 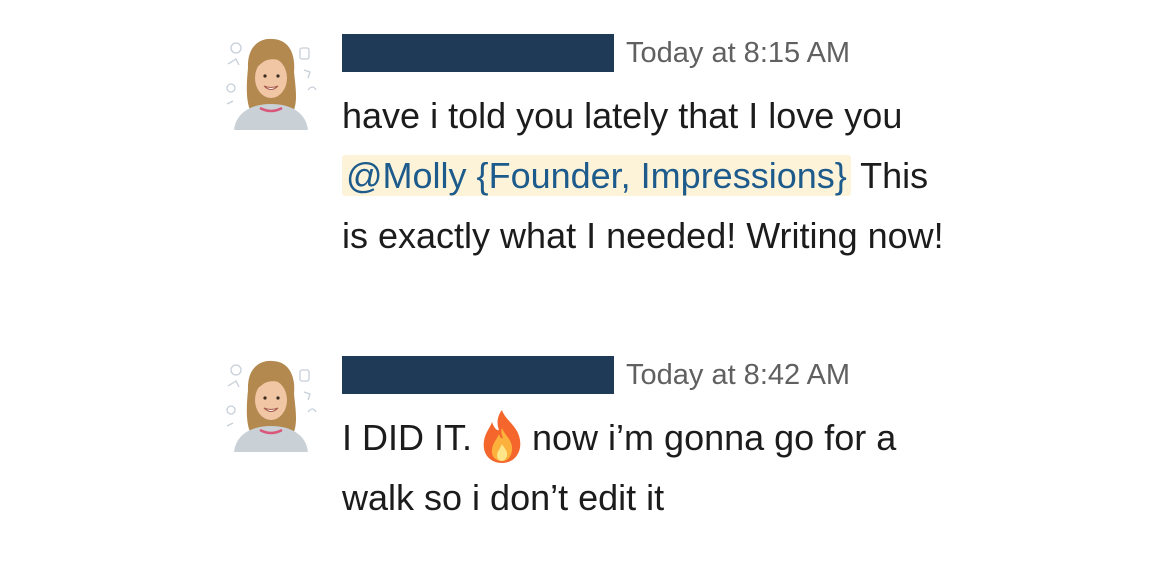 I want to click on message-text: have i told you lately that I love you, so click(x=622, y=115).